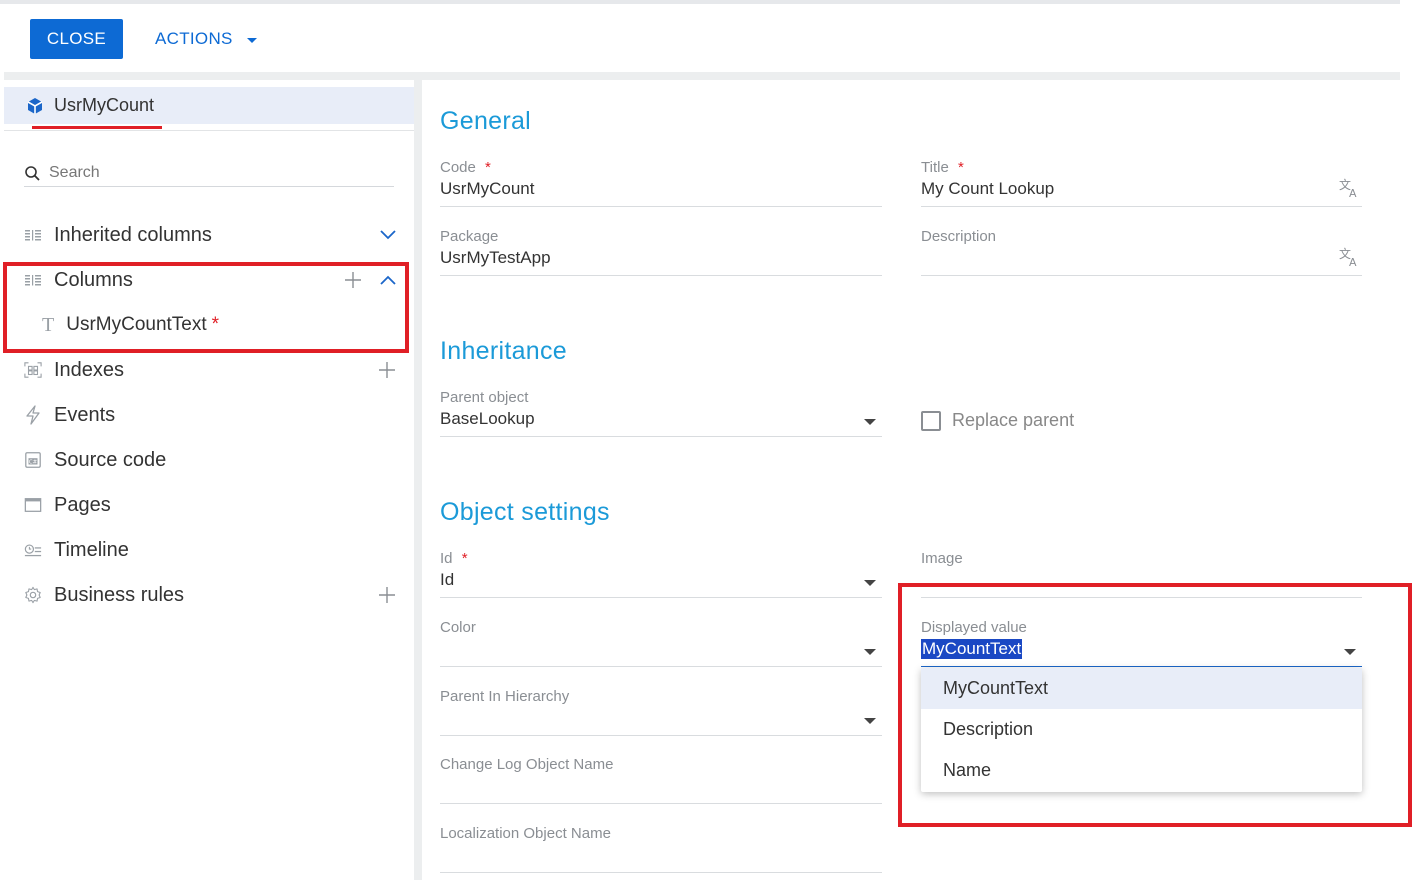 This screenshot has height=880, width=1413. Describe the element at coordinates (74, 172) in the screenshot. I see `search-placeholder: Search` at that location.